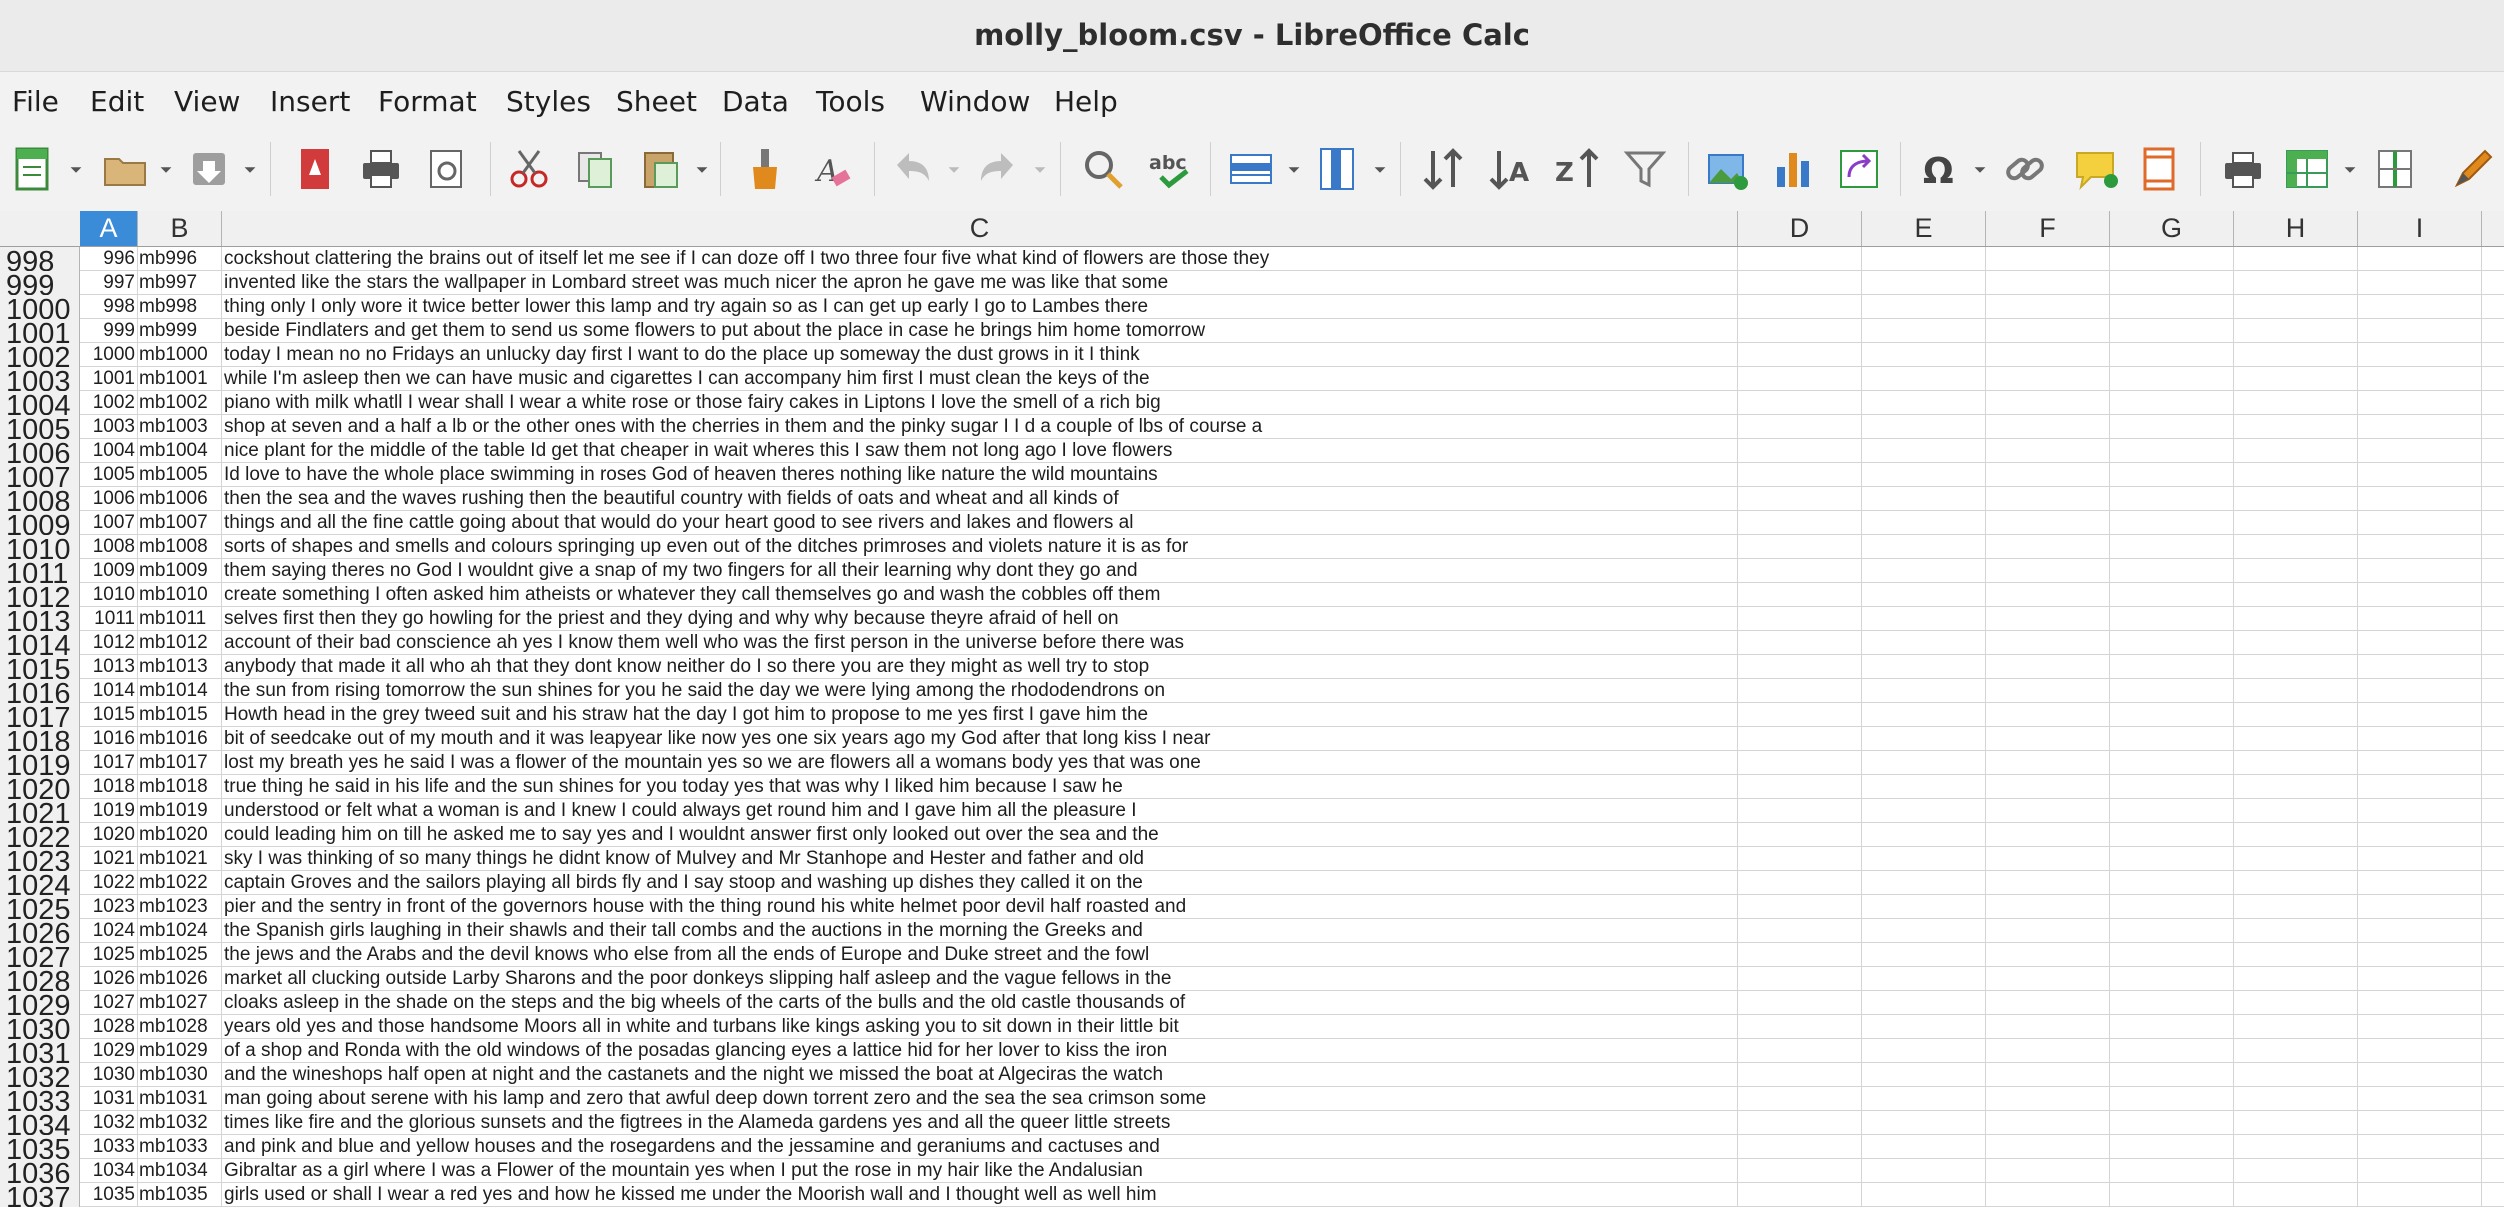 The height and width of the screenshot is (1216, 2504). I want to click on cell-b: mb1004, so click(180, 451).